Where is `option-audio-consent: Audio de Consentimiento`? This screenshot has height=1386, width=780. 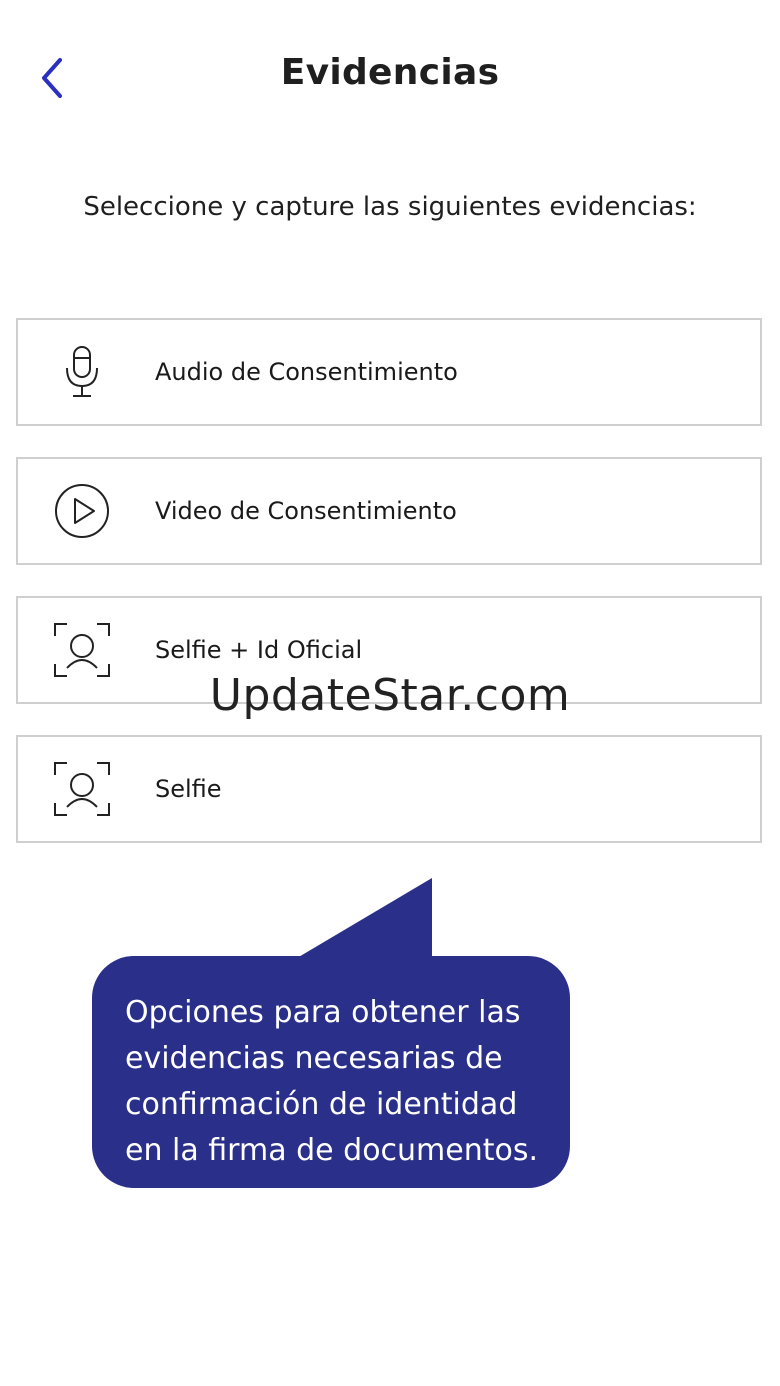
option-audio-consent: Audio de Consentimiento is located at coordinates (389, 372).